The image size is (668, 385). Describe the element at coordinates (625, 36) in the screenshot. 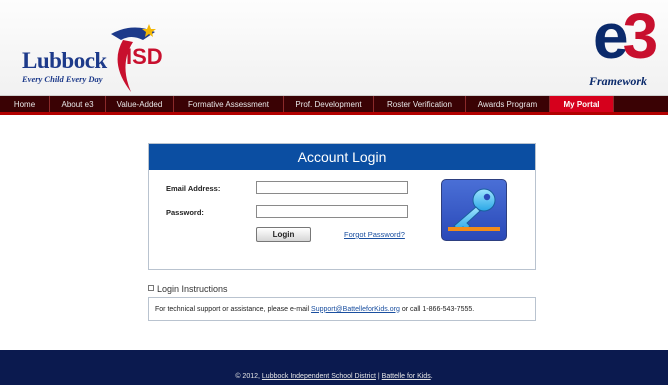

I see `e3-mark: e3` at that location.